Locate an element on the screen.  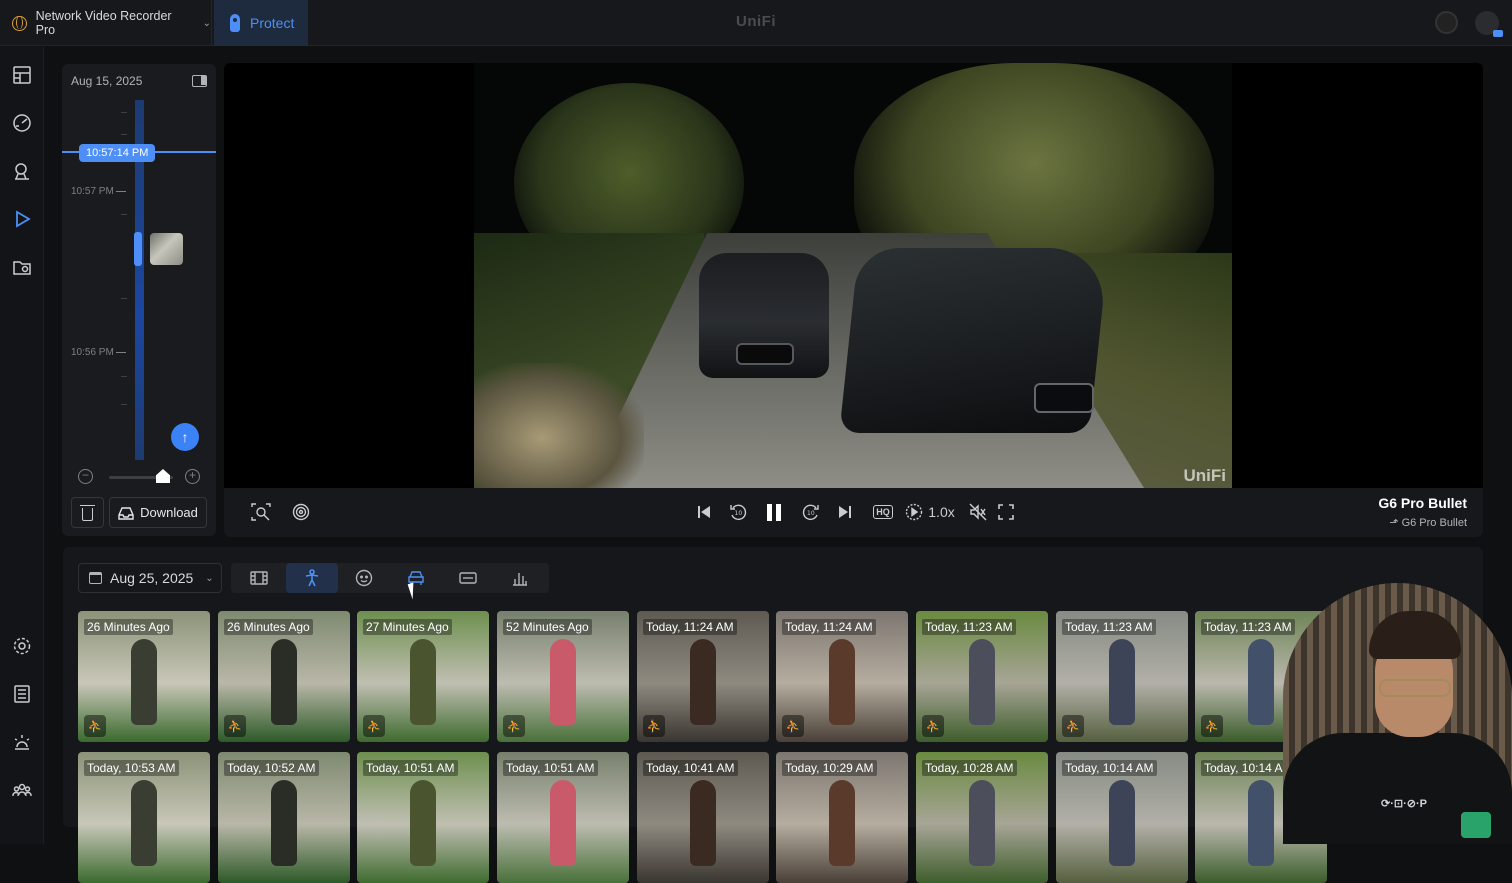
event-card: Today, 10:29 AM is located at coordinates (842, 817).